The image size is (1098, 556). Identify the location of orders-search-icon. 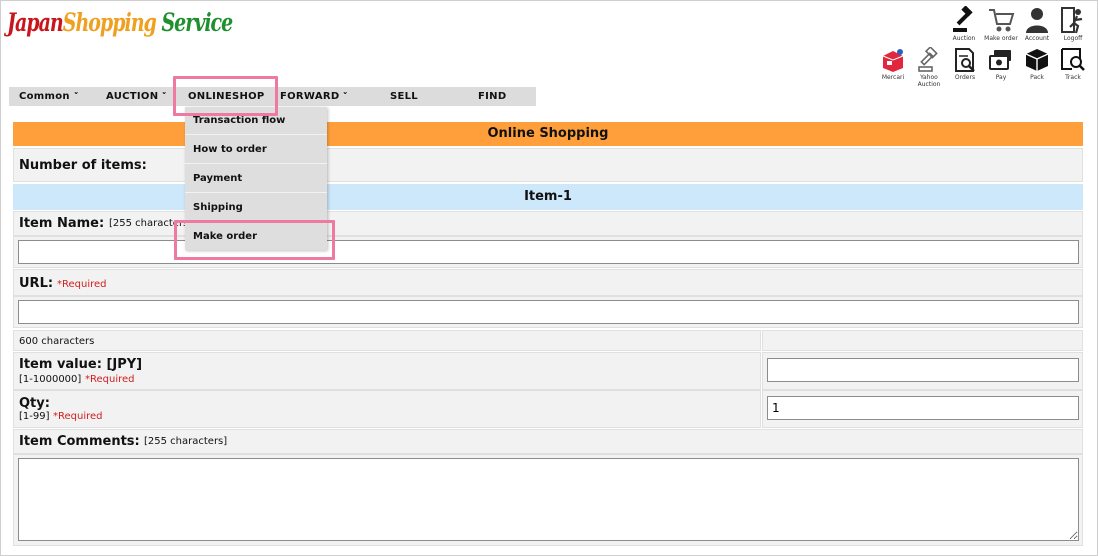
(965, 60).